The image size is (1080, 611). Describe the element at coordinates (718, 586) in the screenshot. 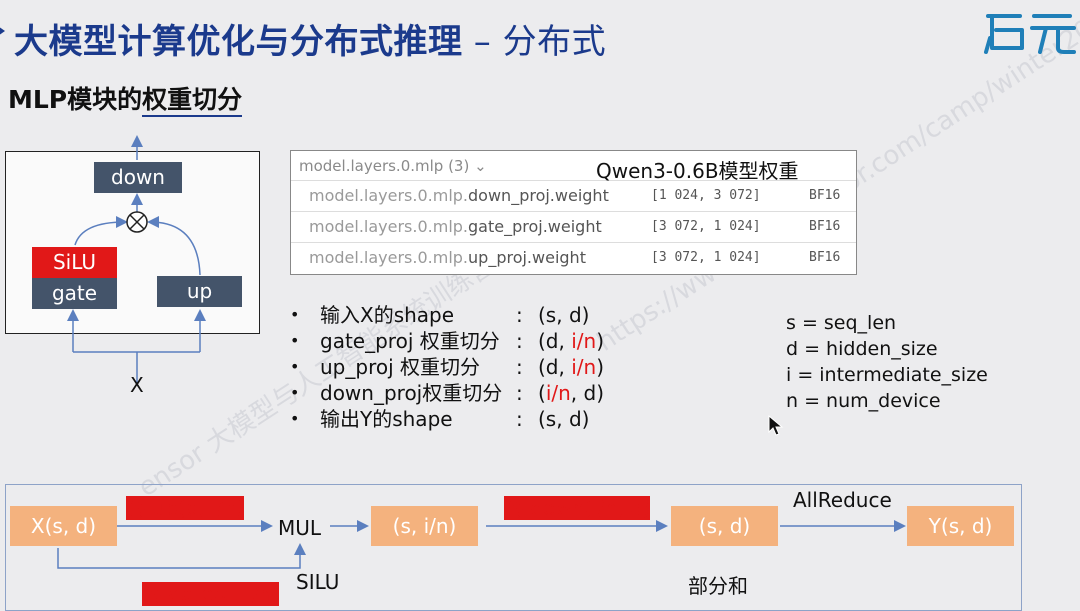

I see `partial-sum-label: 部分和` at that location.